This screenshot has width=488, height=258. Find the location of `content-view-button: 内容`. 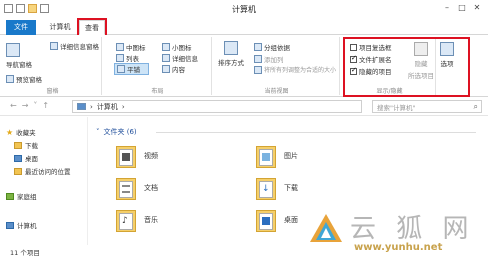

content-view-button: 内容 is located at coordinates (173, 69).